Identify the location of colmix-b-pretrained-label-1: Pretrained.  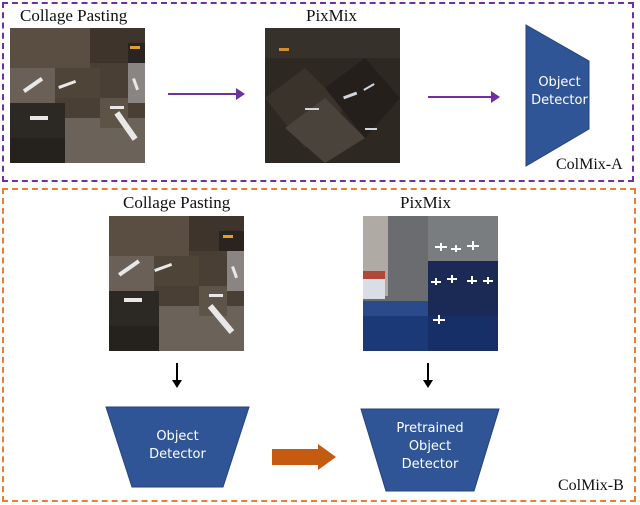
(430, 428).